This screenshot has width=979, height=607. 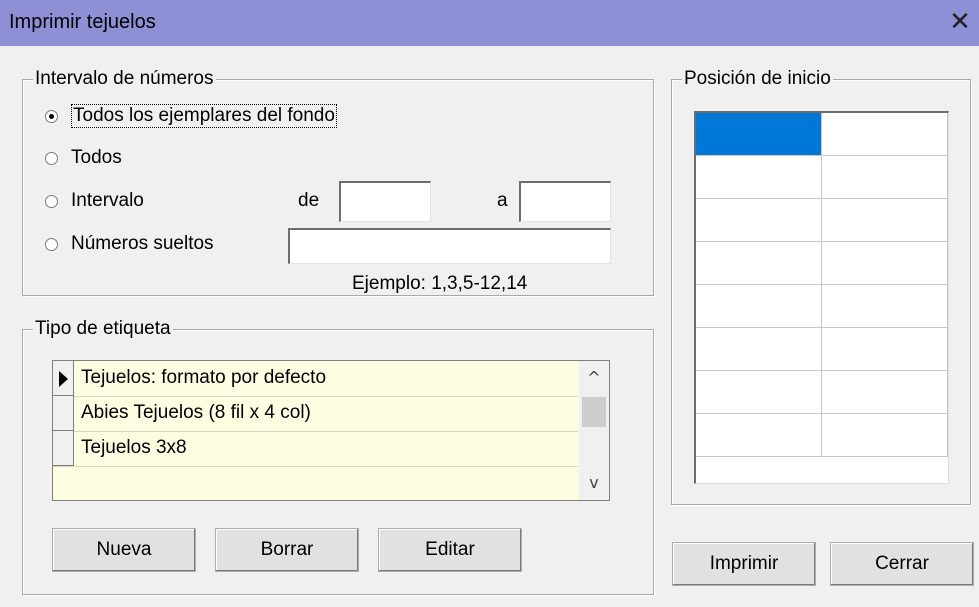 I want to click on radio-button-checked, so click(x=51, y=116).